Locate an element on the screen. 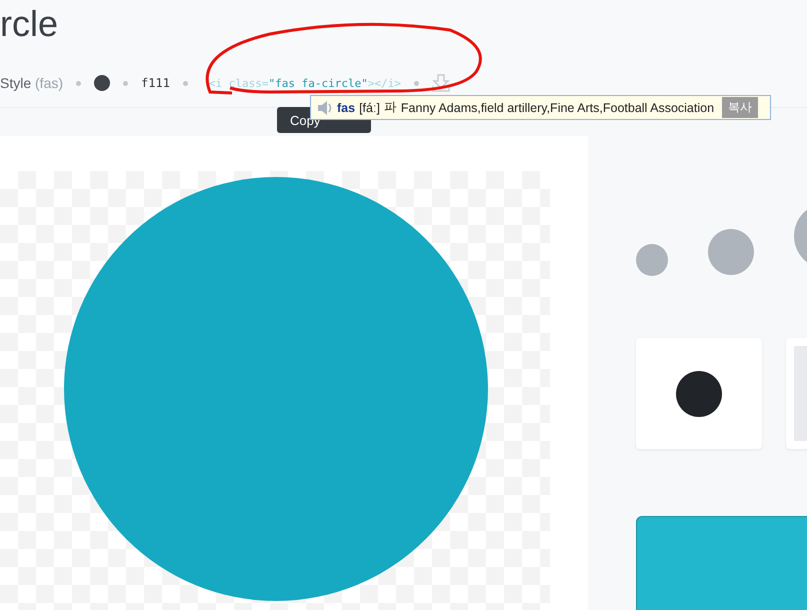 Image resolution: width=807 pixels, height=610 pixels. small-circle-icon is located at coordinates (652, 260).